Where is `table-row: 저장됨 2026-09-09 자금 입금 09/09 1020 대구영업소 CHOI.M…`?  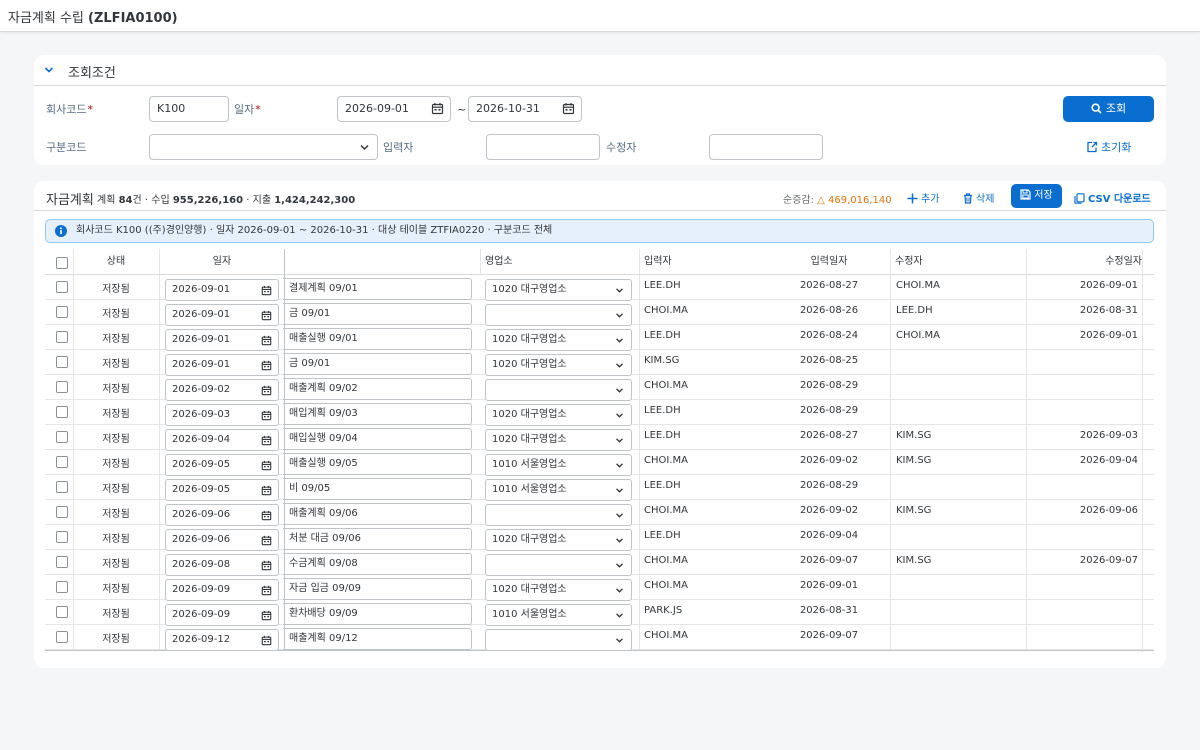 table-row: 저장됨 2026-09-09 자금 입금 09/09 1020 대구영업소 CHOI.M… is located at coordinates (599, 588).